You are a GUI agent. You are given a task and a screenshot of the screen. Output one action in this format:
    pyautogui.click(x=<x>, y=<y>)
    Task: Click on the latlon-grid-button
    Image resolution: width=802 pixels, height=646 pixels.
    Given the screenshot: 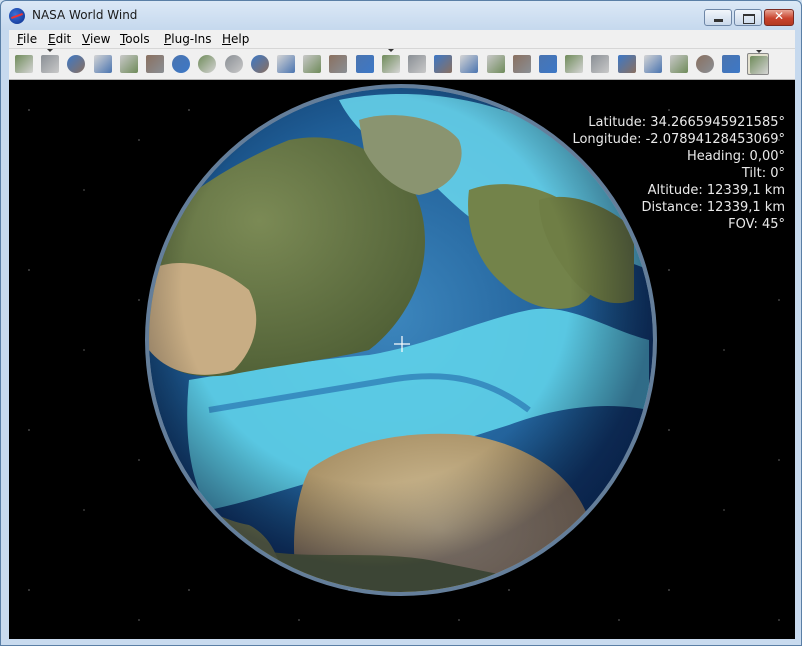 What is the action you would take?
    pyautogui.click(x=50, y=62)
    